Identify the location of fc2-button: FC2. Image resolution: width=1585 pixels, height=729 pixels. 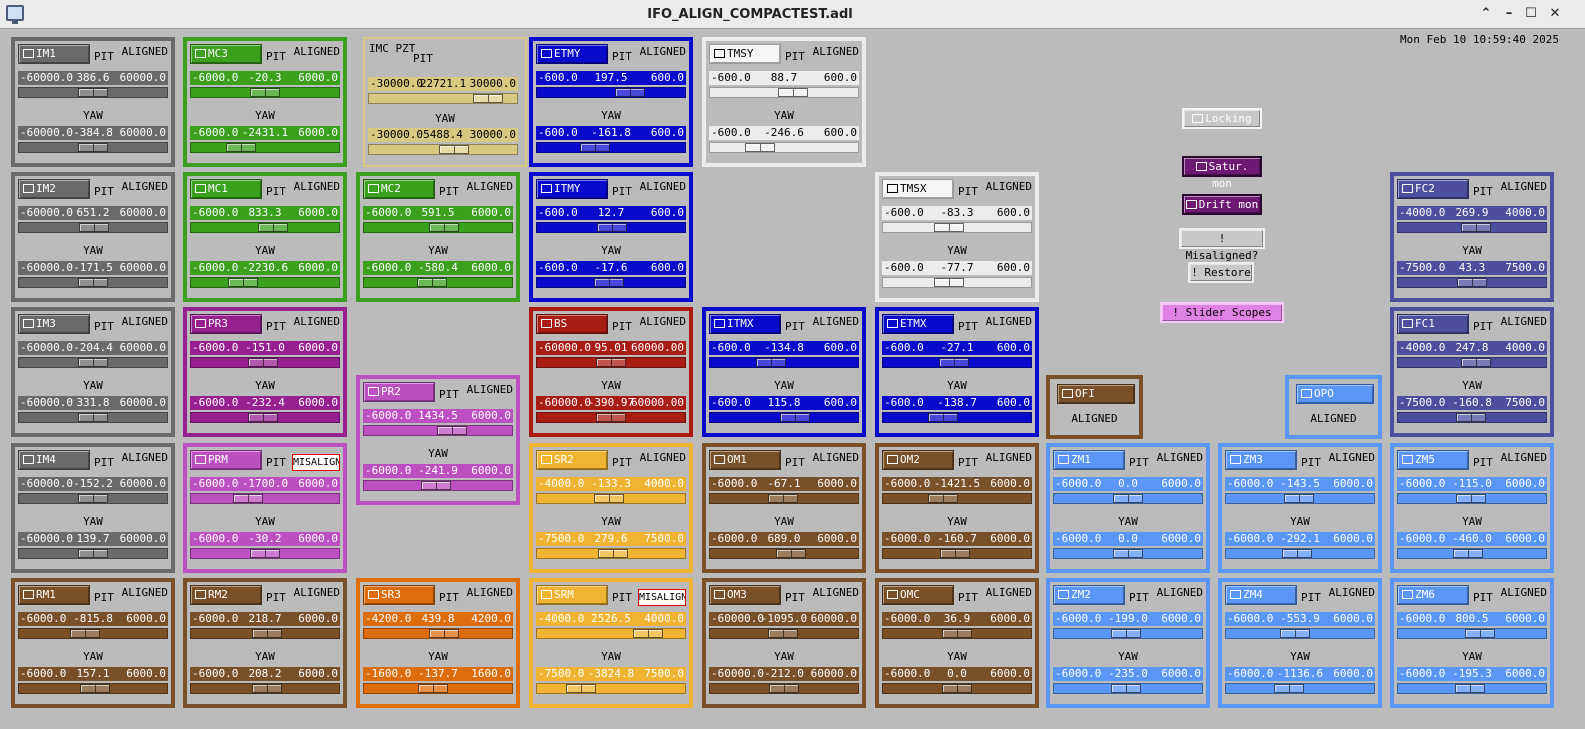
(1433, 189).